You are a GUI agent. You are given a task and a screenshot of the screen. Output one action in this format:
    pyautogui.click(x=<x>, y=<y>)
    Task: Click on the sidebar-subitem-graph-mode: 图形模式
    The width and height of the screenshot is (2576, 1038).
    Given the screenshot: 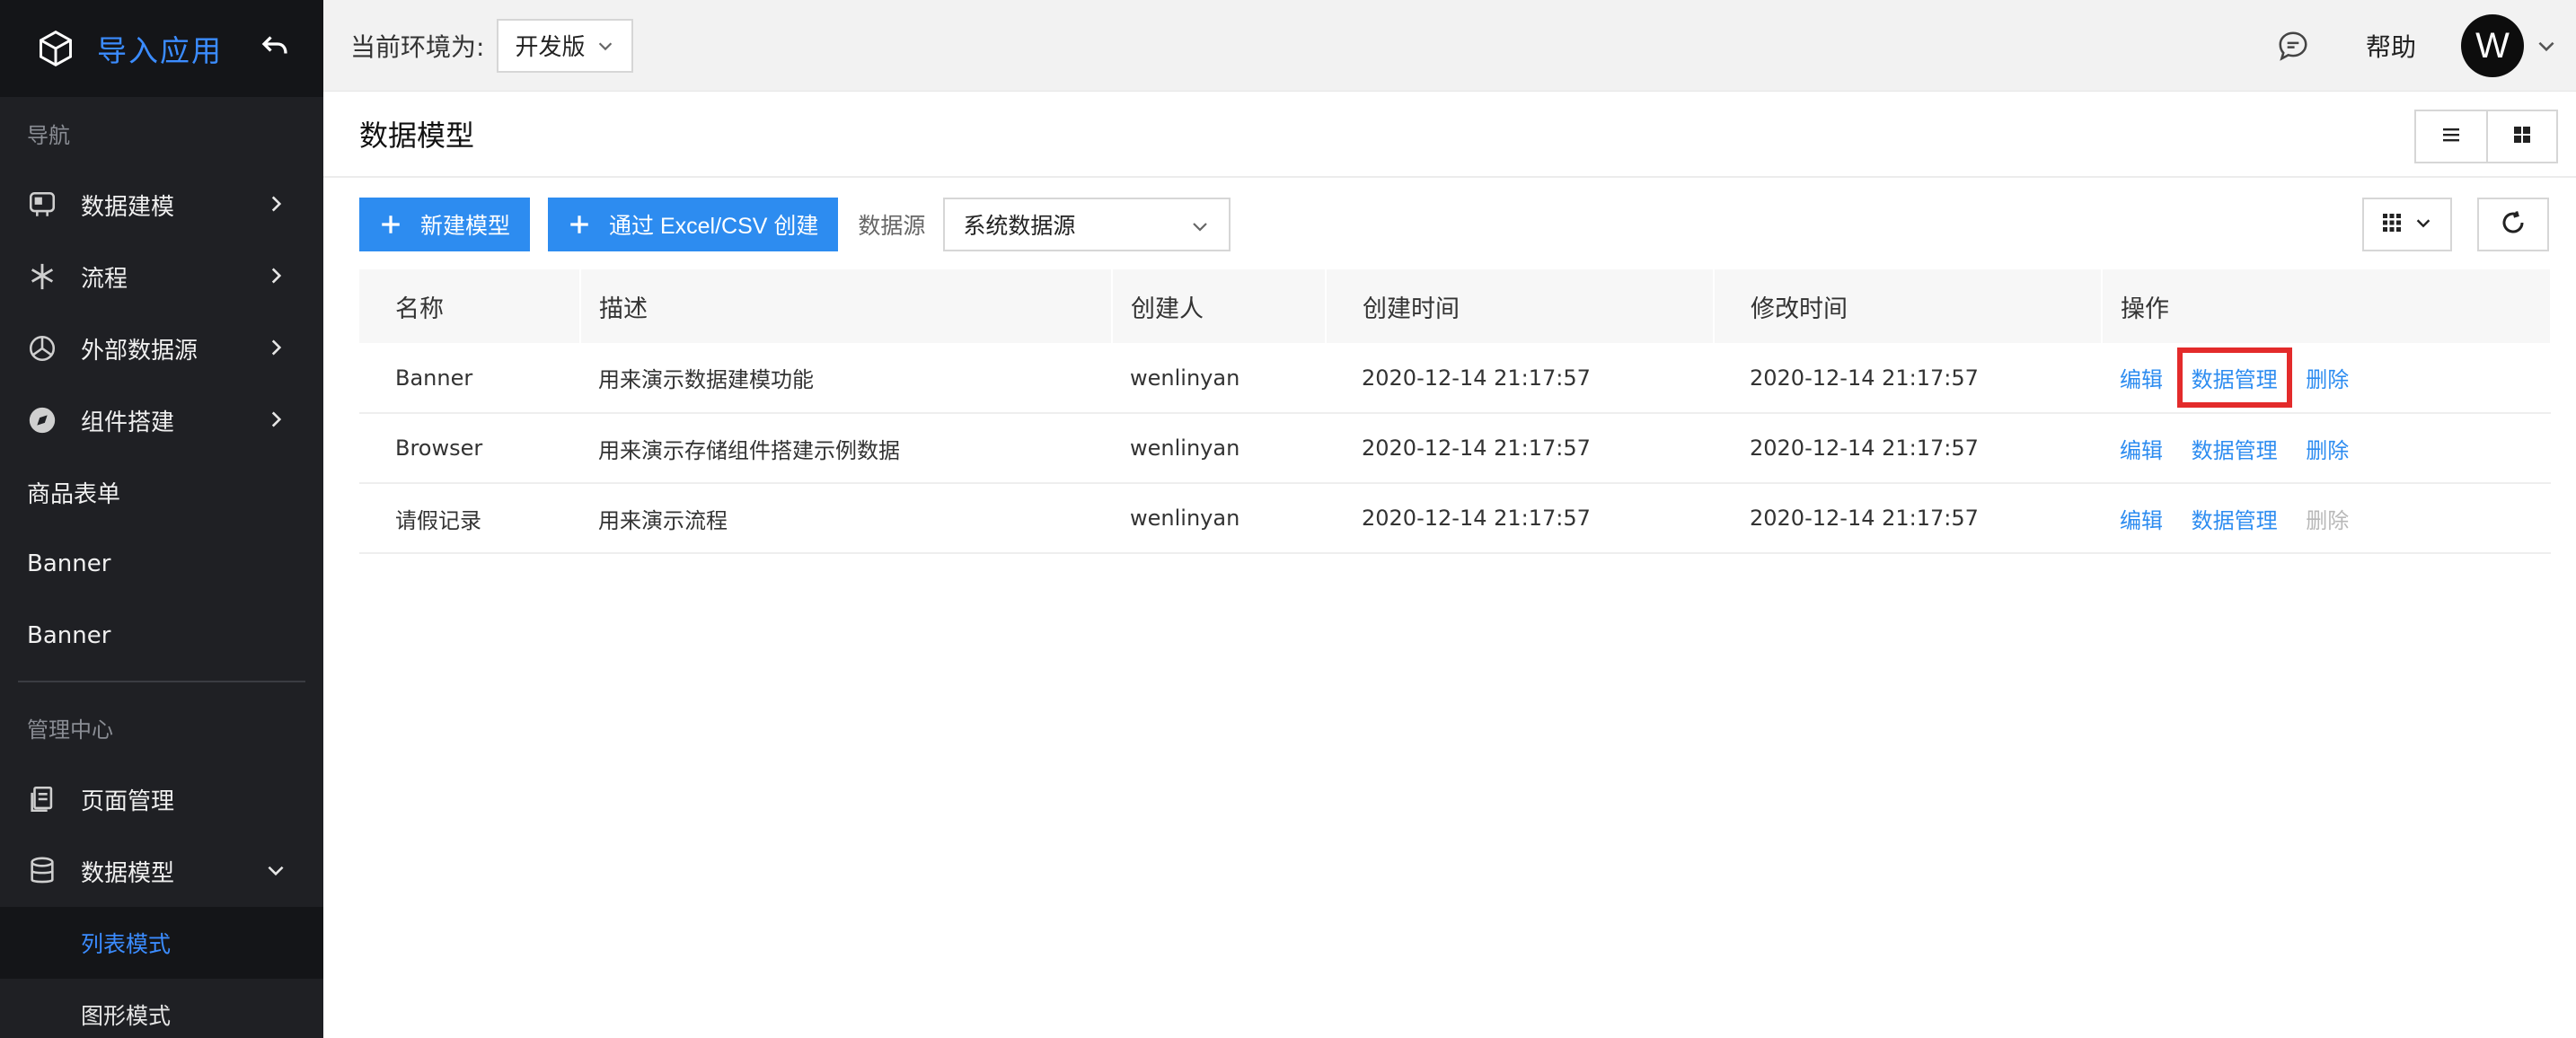 What is the action you would take?
    pyautogui.click(x=161, y=1008)
    